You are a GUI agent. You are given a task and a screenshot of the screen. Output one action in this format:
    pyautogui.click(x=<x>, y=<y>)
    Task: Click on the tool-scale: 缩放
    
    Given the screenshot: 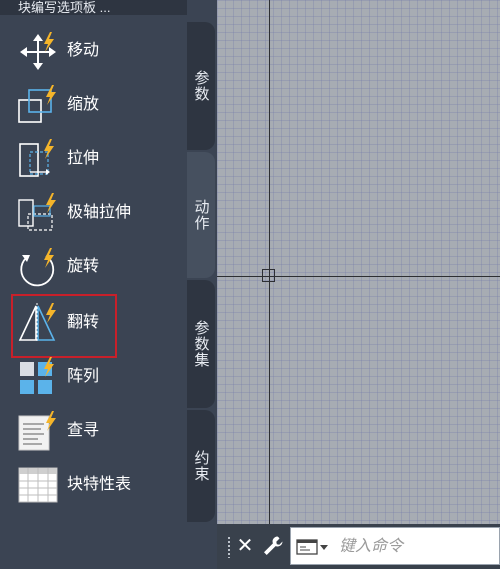 What is the action you would take?
    pyautogui.click(x=93, y=105)
    